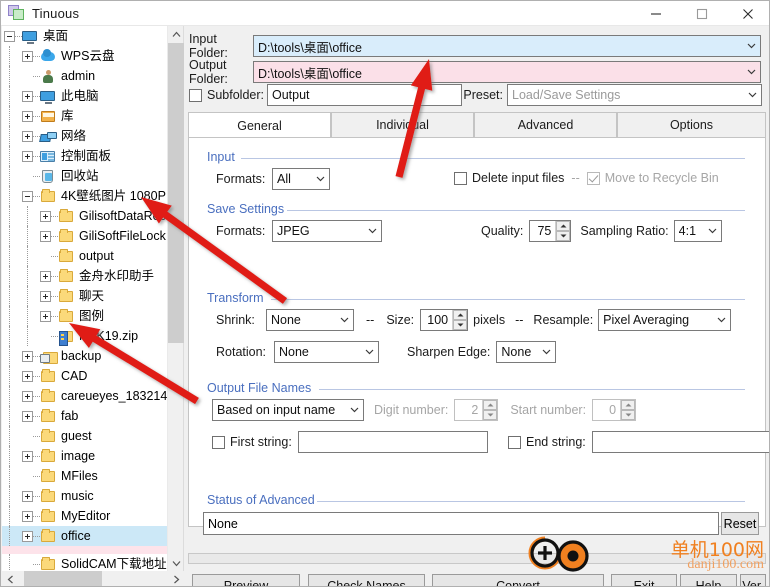 Image resolution: width=770 pixels, height=587 pixels. I want to click on tree-vscroll-thumb, so click(176, 193).